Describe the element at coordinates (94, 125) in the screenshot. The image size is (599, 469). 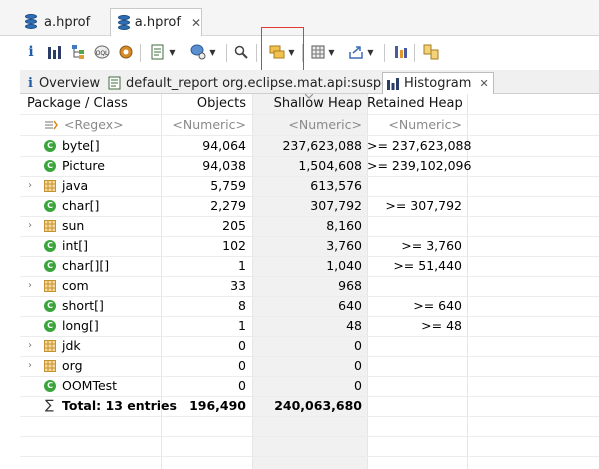
I see `regex-filter-input: <Regex>` at that location.